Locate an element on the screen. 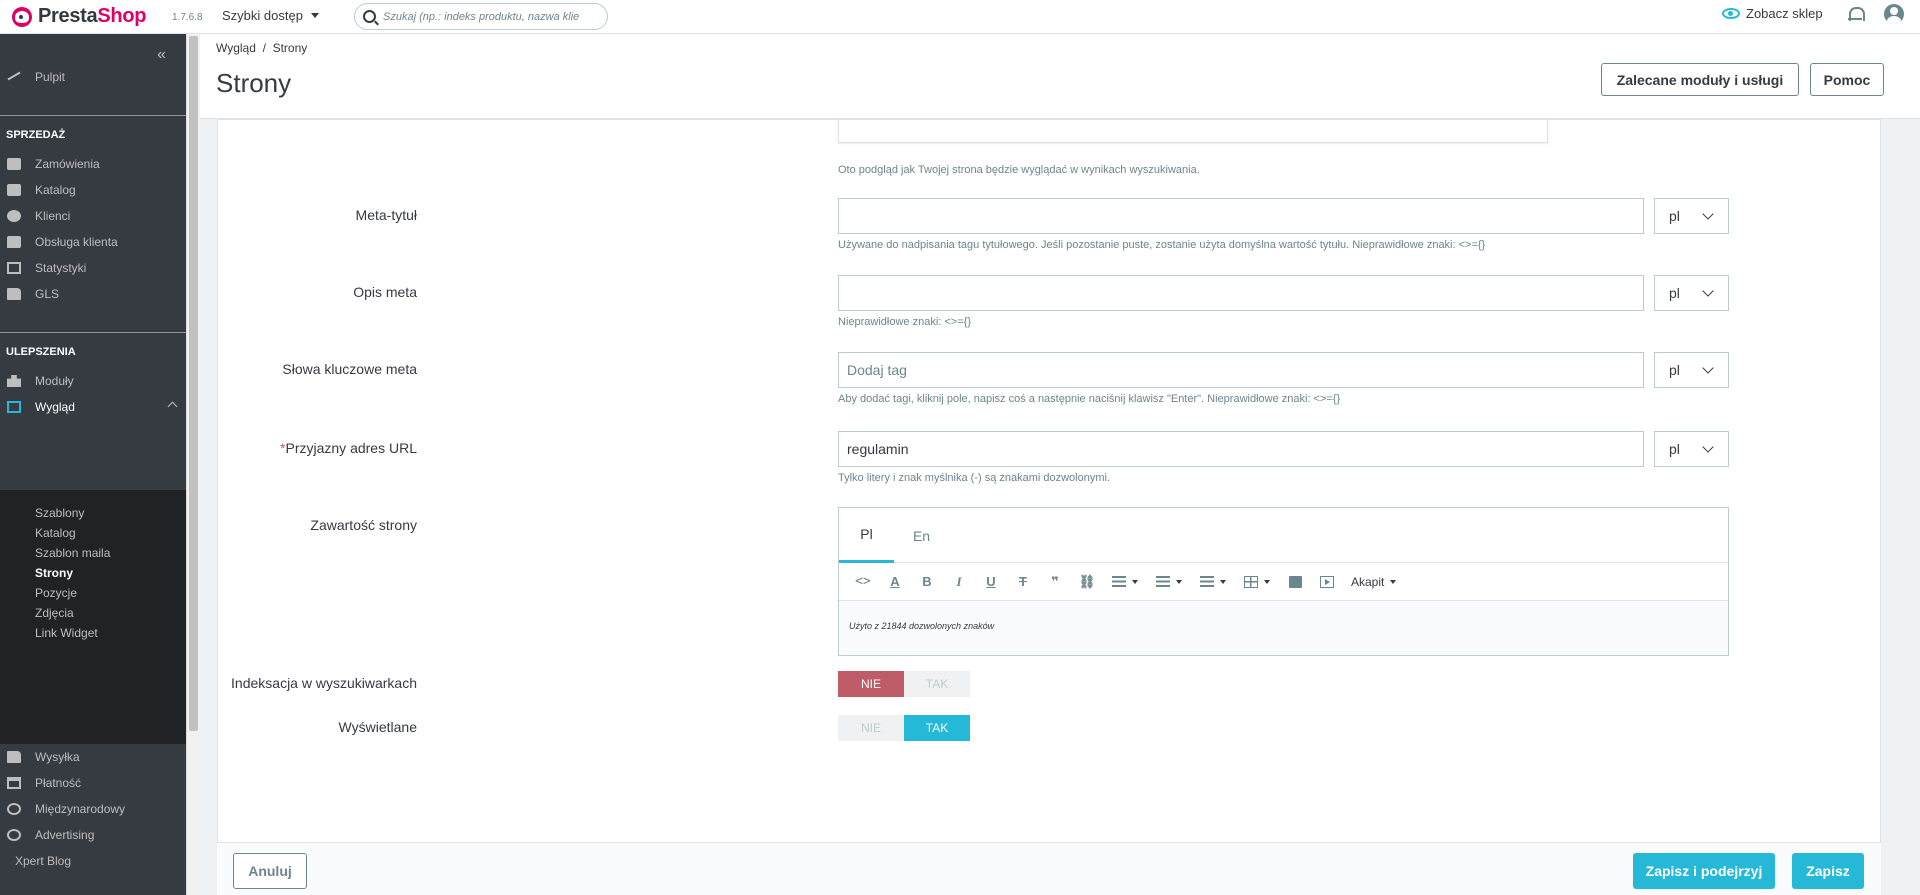 The image size is (1920, 895). sidebar-item-dashboard: Pulpit is located at coordinates (93, 77).